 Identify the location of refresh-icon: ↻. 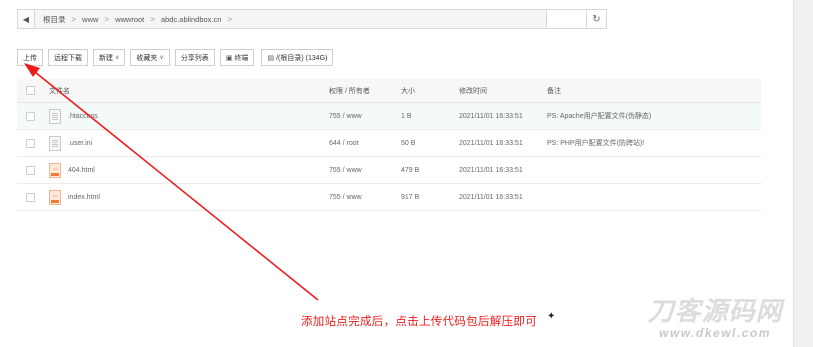
(596, 19).